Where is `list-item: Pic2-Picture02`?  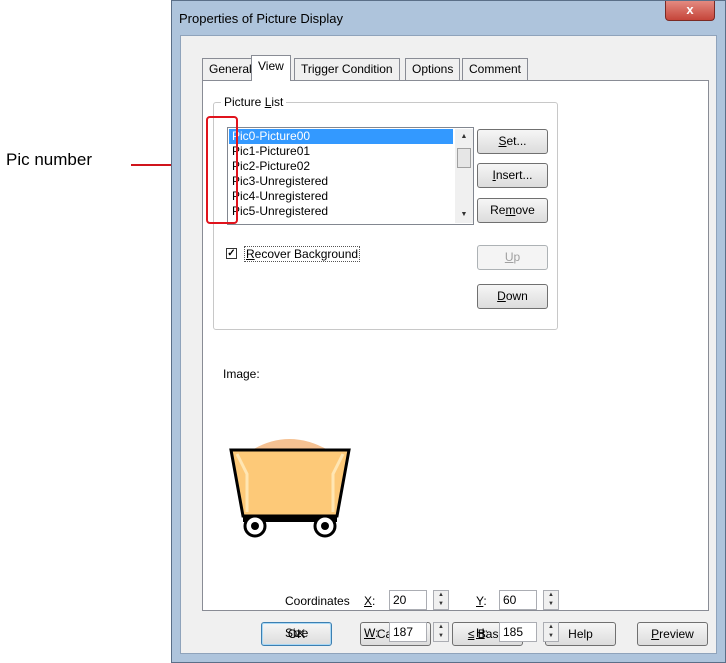
list-item: Pic2-Picture02 is located at coordinates (341, 166).